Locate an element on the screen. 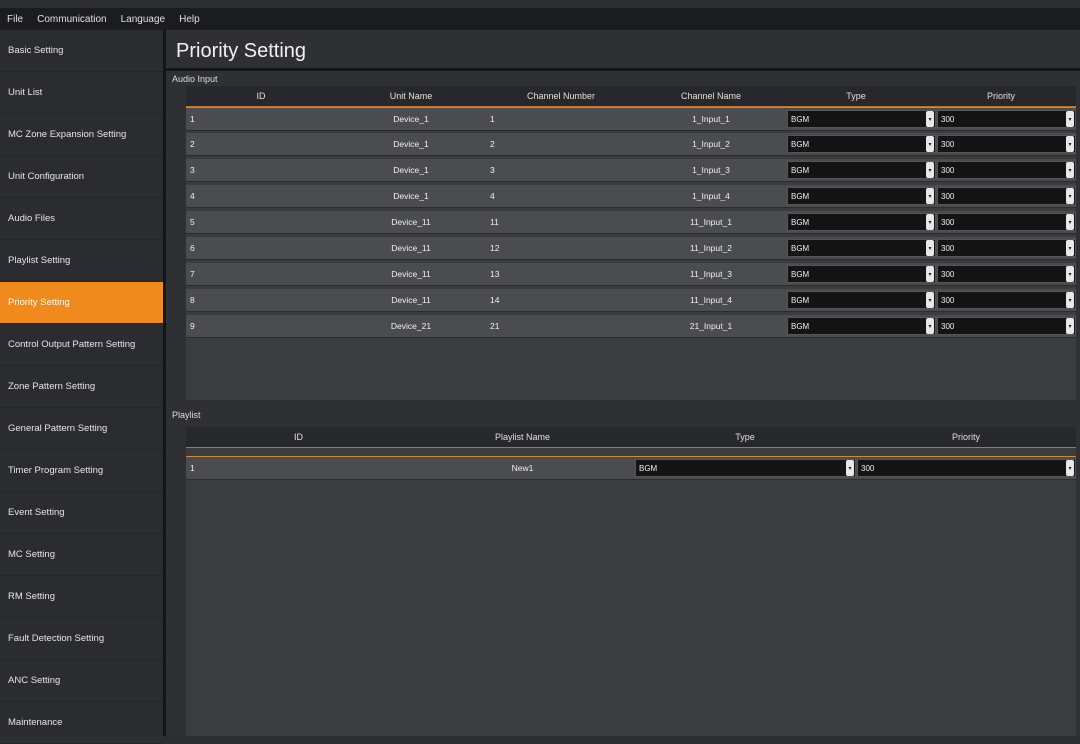 Image resolution: width=1080 pixels, height=744 pixels. sidebar-item-fault-detection: Fault Detection Setting is located at coordinates (81, 639).